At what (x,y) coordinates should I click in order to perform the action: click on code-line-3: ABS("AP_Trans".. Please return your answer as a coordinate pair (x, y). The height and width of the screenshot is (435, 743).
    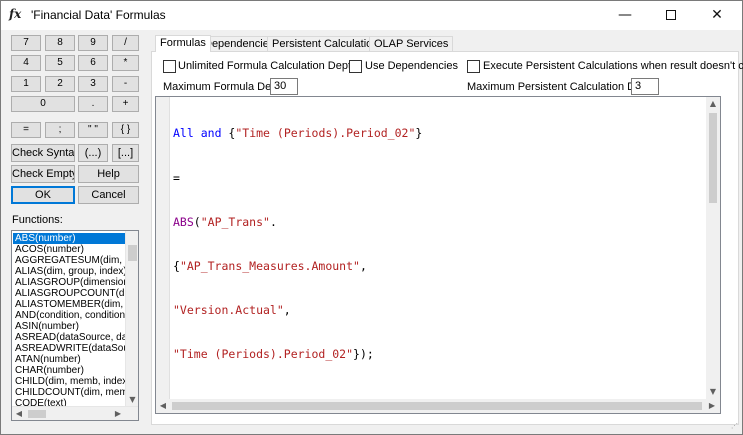
    Looking at the image, I should click on (438, 222).